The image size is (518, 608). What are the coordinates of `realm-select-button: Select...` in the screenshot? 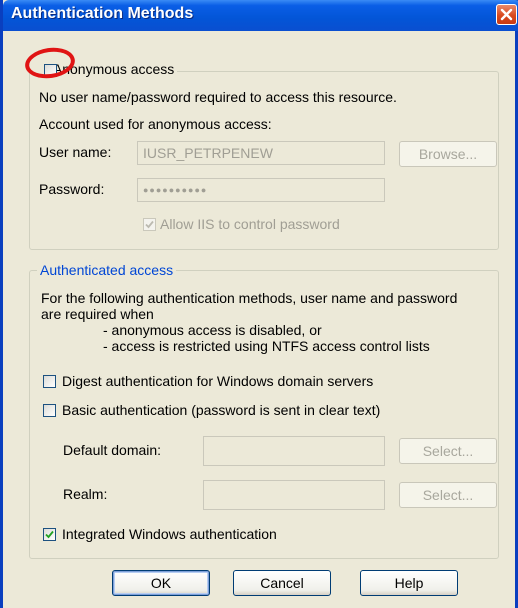 It's located at (448, 495).